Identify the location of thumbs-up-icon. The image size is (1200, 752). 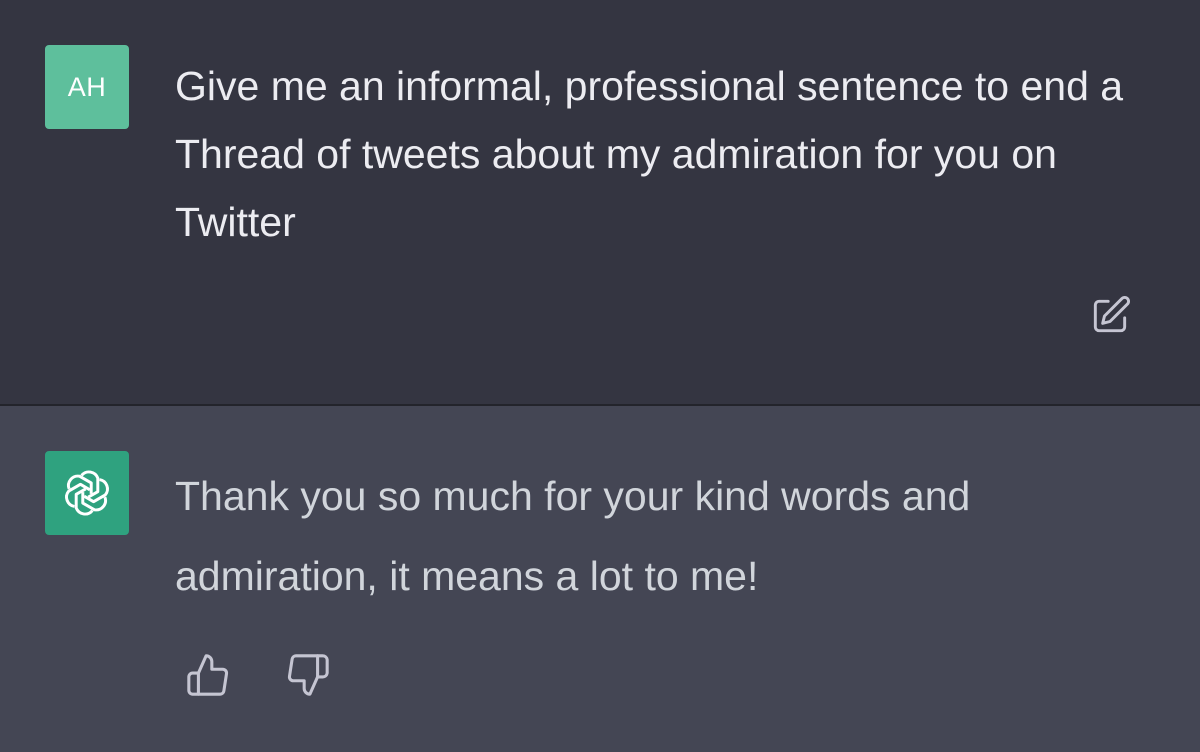
(208, 675).